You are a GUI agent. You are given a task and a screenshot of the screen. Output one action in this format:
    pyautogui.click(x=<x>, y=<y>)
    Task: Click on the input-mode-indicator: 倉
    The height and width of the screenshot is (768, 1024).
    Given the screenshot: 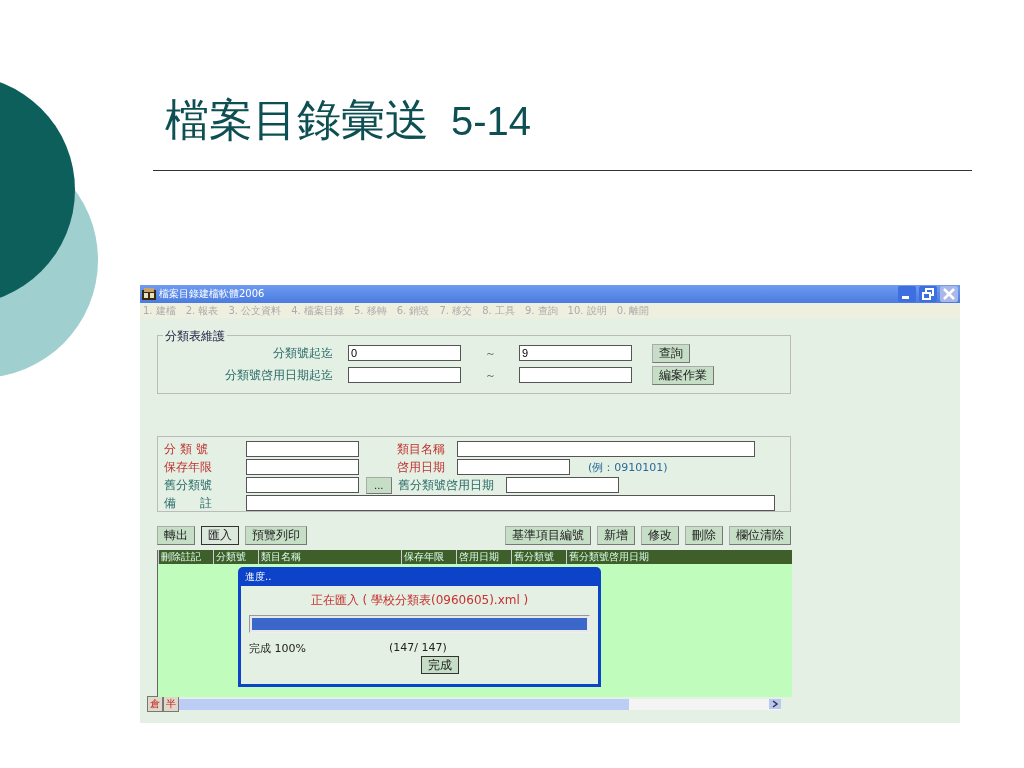 What is the action you would take?
    pyautogui.click(x=155, y=704)
    